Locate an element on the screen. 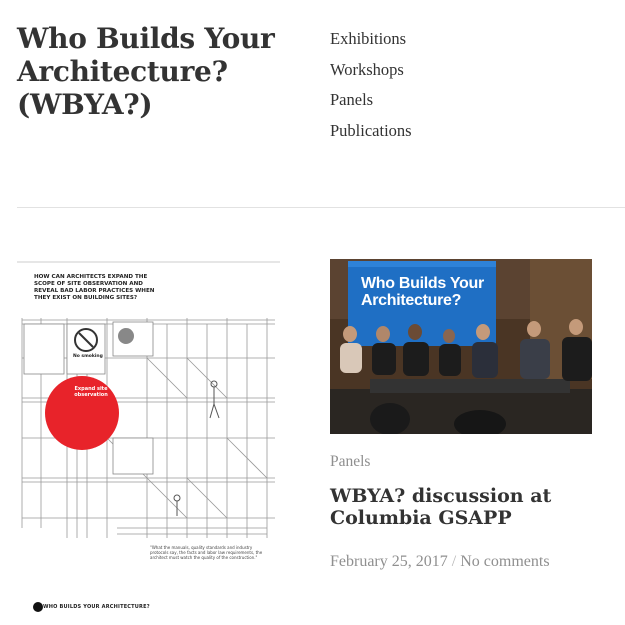  poster-brand: WHO BUILDS YOUR ARCHITECTURE? is located at coordinates (96, 607).